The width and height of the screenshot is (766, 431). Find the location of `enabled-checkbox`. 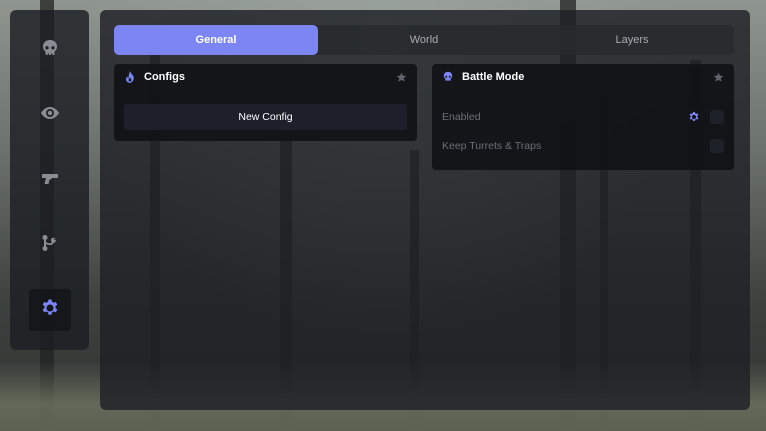

enabled-checkbox is located at coordinates (717, 117).